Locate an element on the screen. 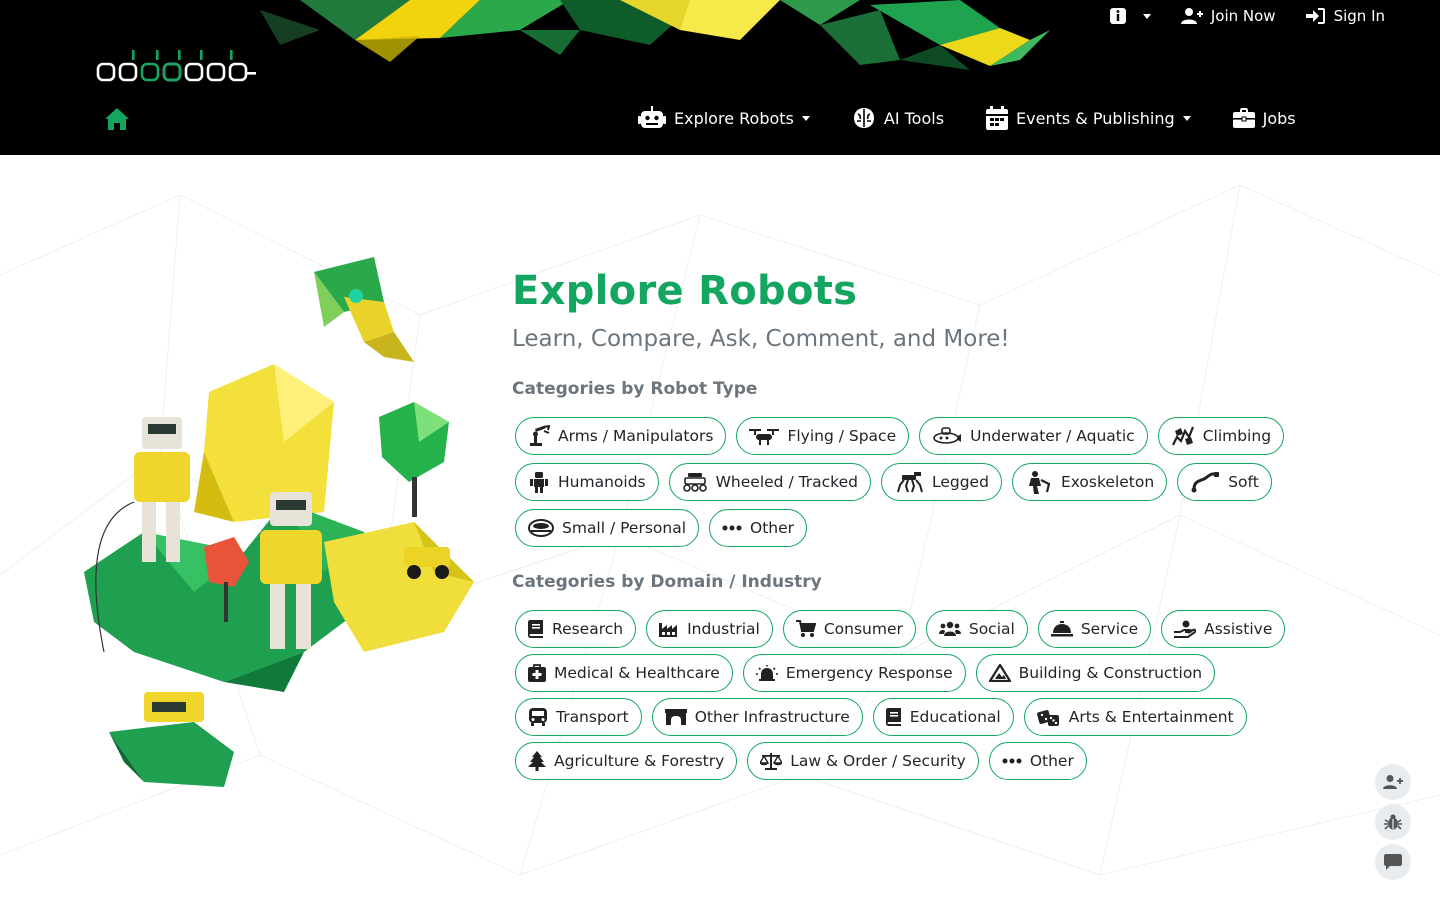 Image resolution: width=1440 pixels, height=900 pixels. domain-chip: Arts & Entertainment is located at coordinates (1135, 717).